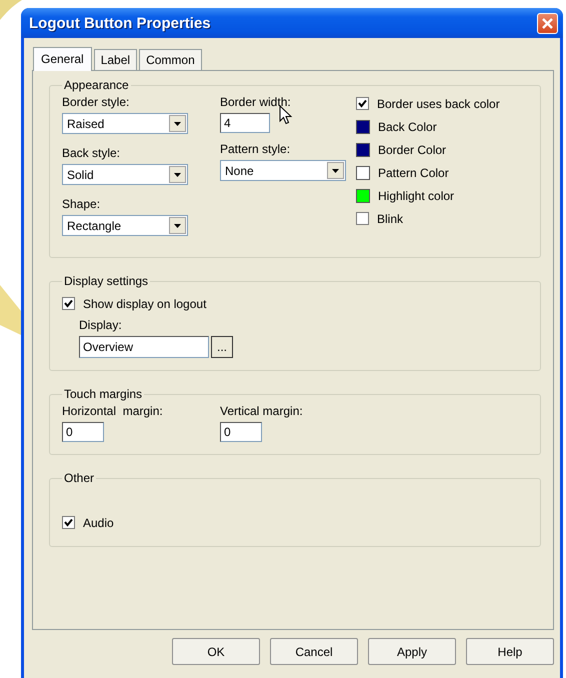 The image size is (566, 678). I want to click on callout-corner, so click(11, 10).